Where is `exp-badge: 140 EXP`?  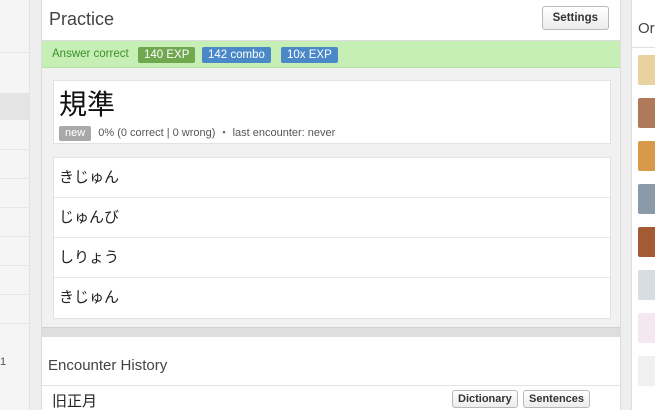
exp-badge: 140 EXP is located at coordinates (167, 55).